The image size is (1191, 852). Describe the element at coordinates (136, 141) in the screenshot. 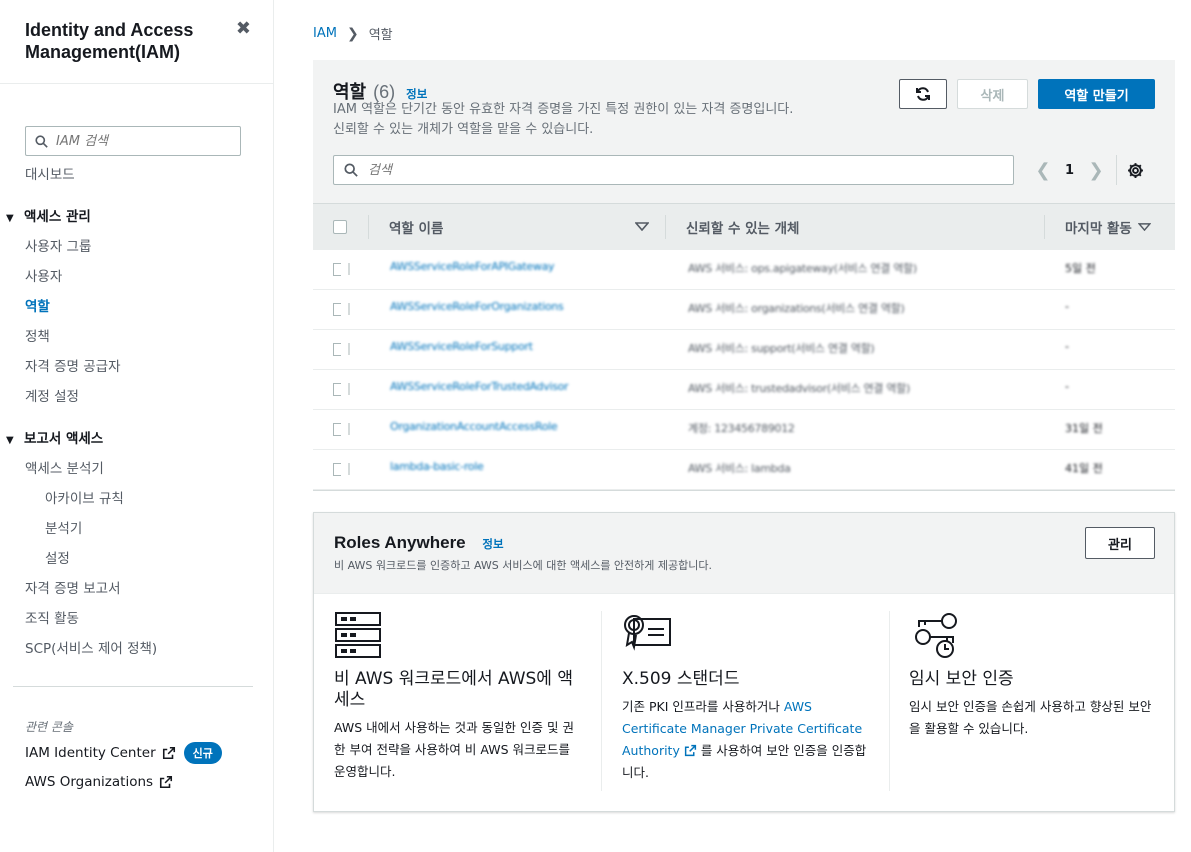

I see `sidebar-search-field` at that location.